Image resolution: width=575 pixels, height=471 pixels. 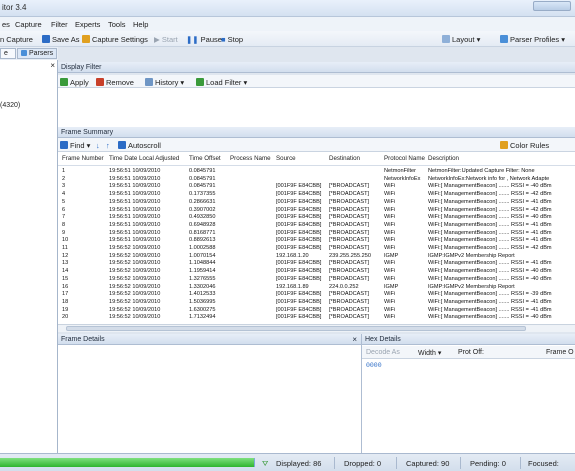 What do you see at coordinates (374, 365) in the screenshot?
I see `hex-offset: 0000` at bounding box center [374, 365].